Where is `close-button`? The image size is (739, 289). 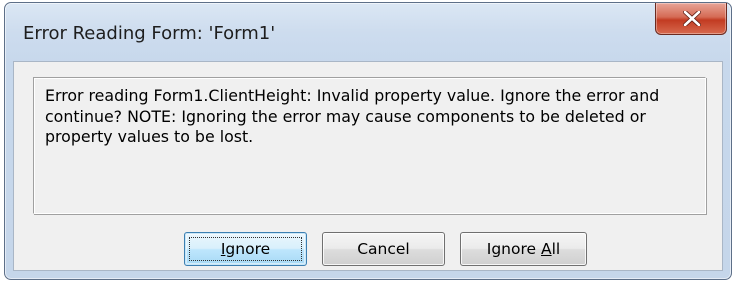 close-button is located at coordinates (691, 19).